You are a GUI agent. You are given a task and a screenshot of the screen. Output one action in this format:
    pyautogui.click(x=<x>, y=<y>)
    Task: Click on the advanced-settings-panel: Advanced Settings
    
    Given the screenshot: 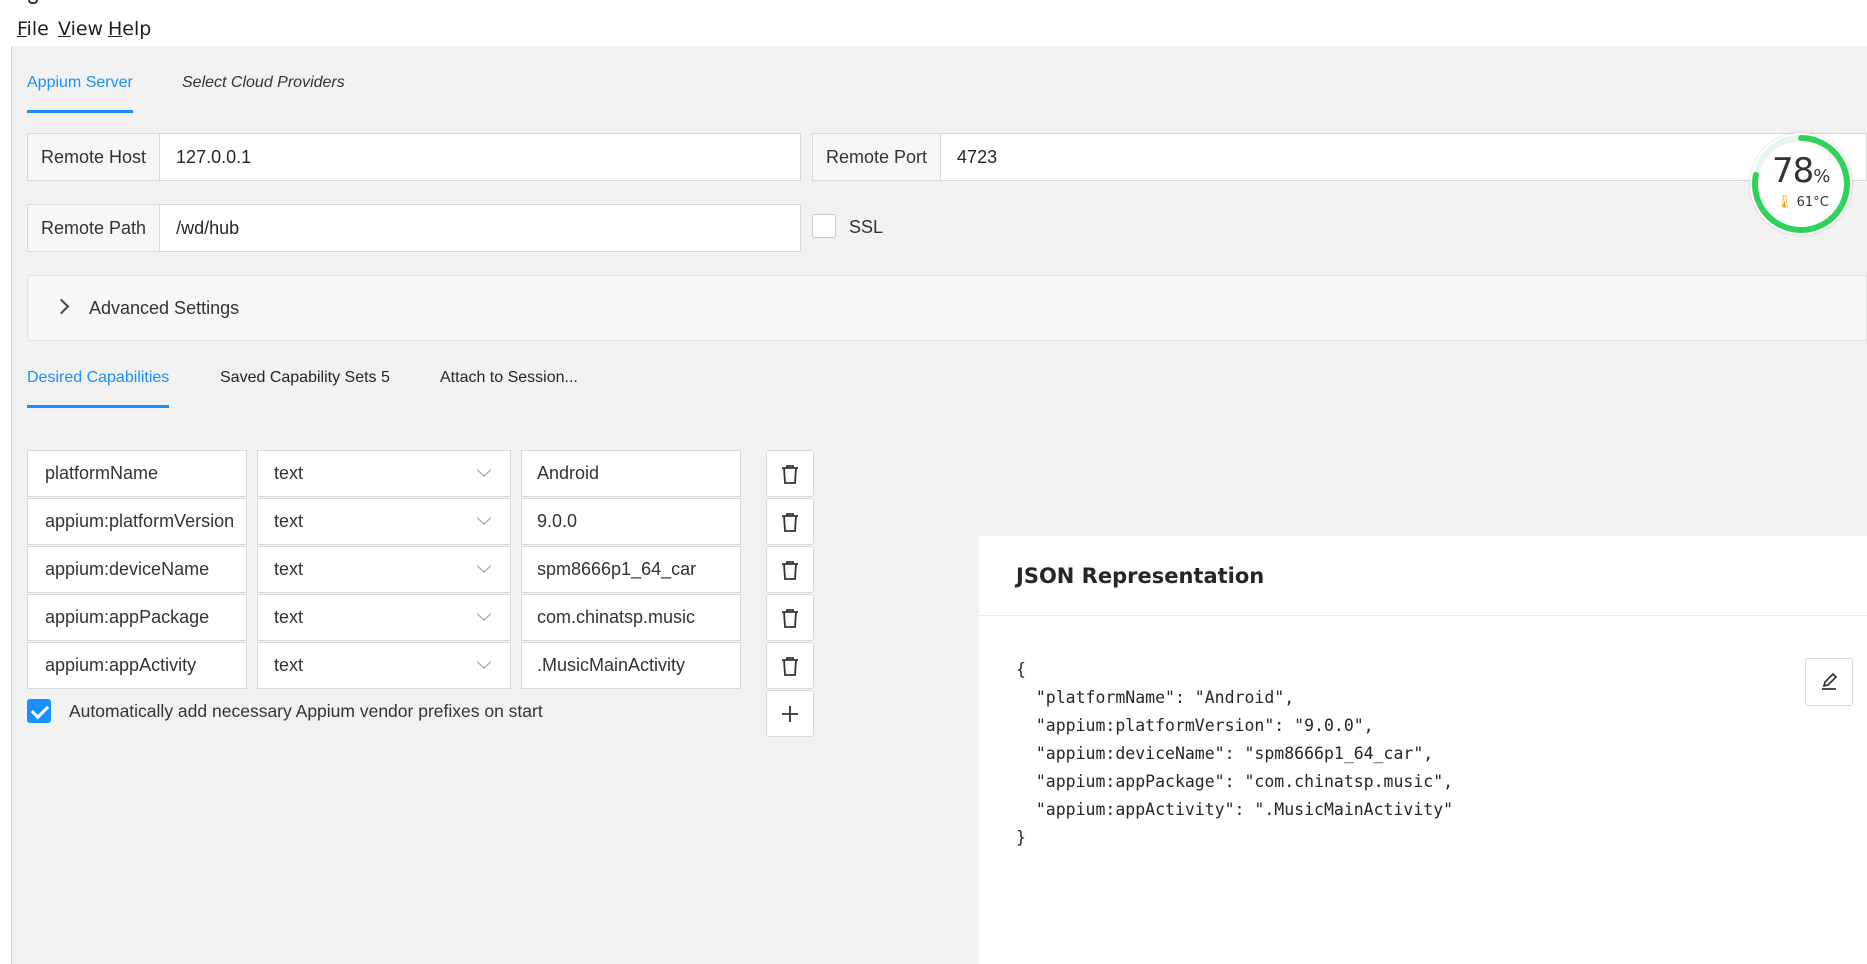 What is the action you would take?
    pyautogui.click(x=947, y=308)
    